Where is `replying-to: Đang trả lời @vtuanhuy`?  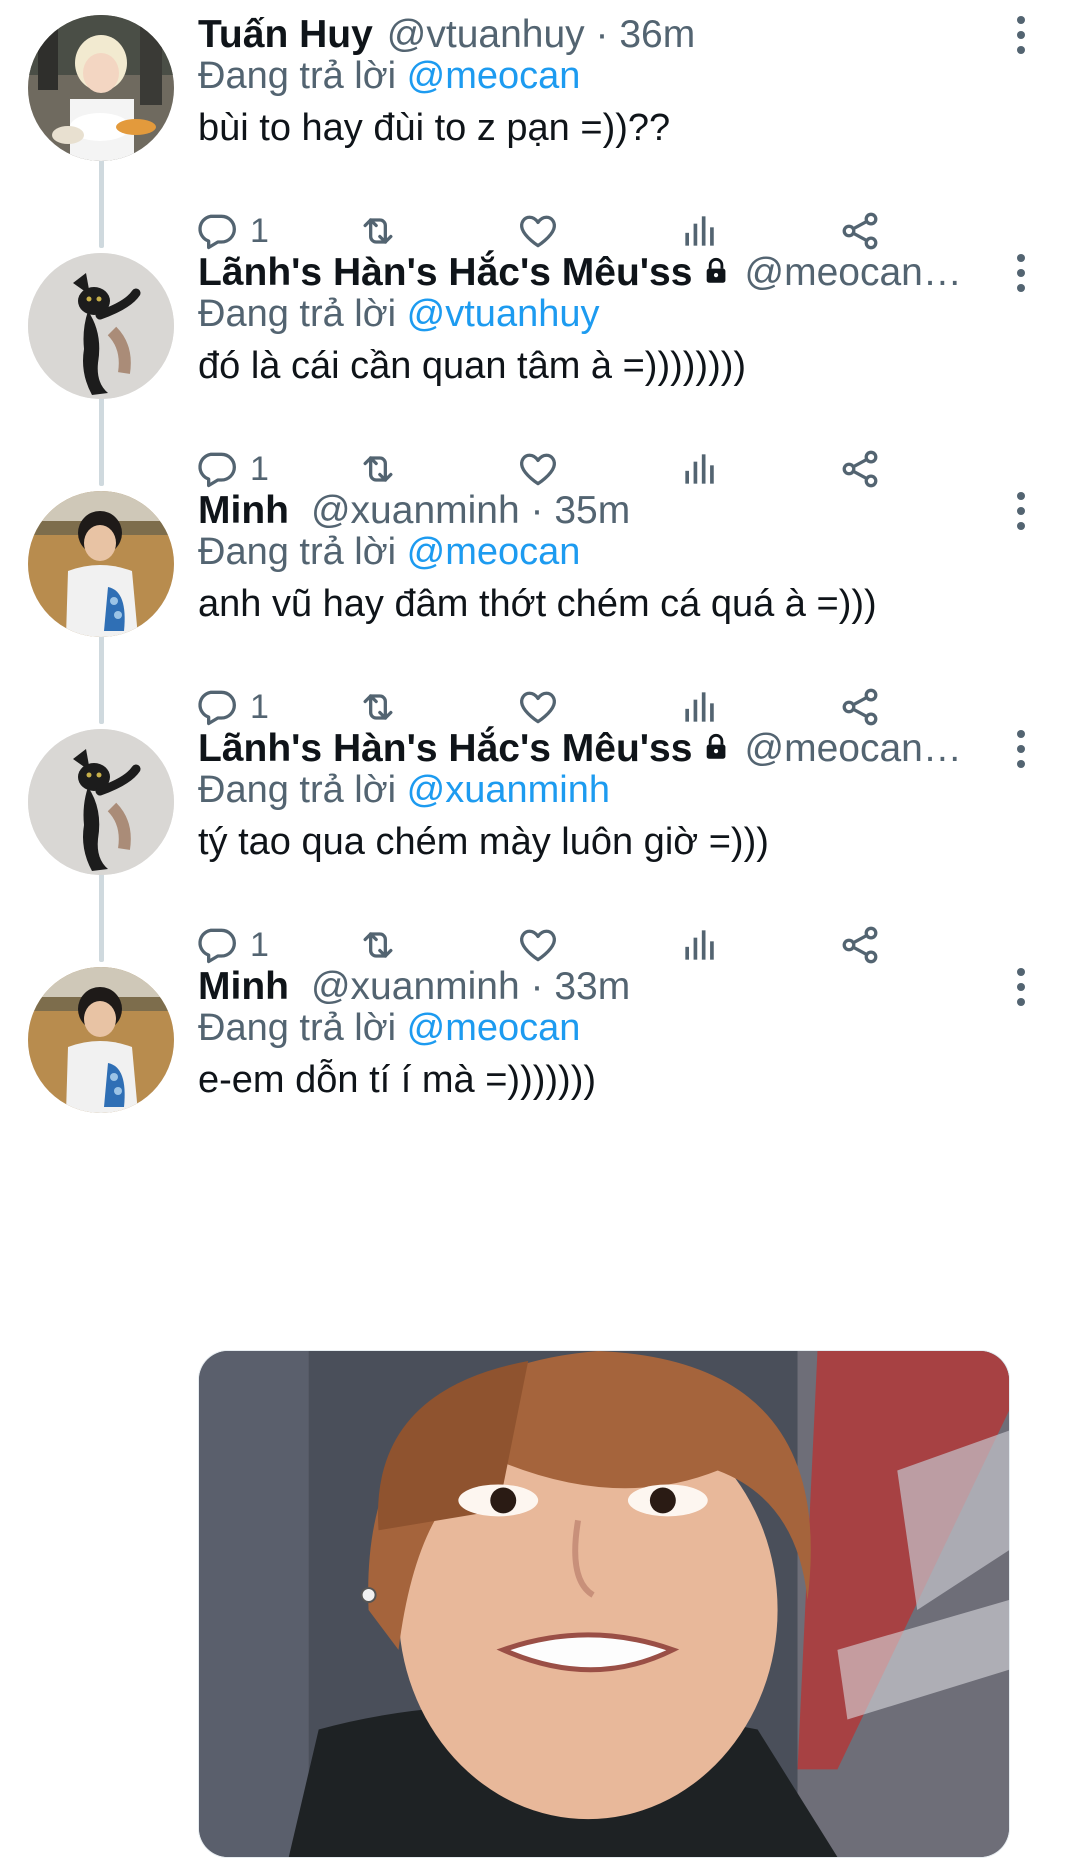 replying-to: Đang trả lời @vtuanhuy is located at coordinates (398, 314).